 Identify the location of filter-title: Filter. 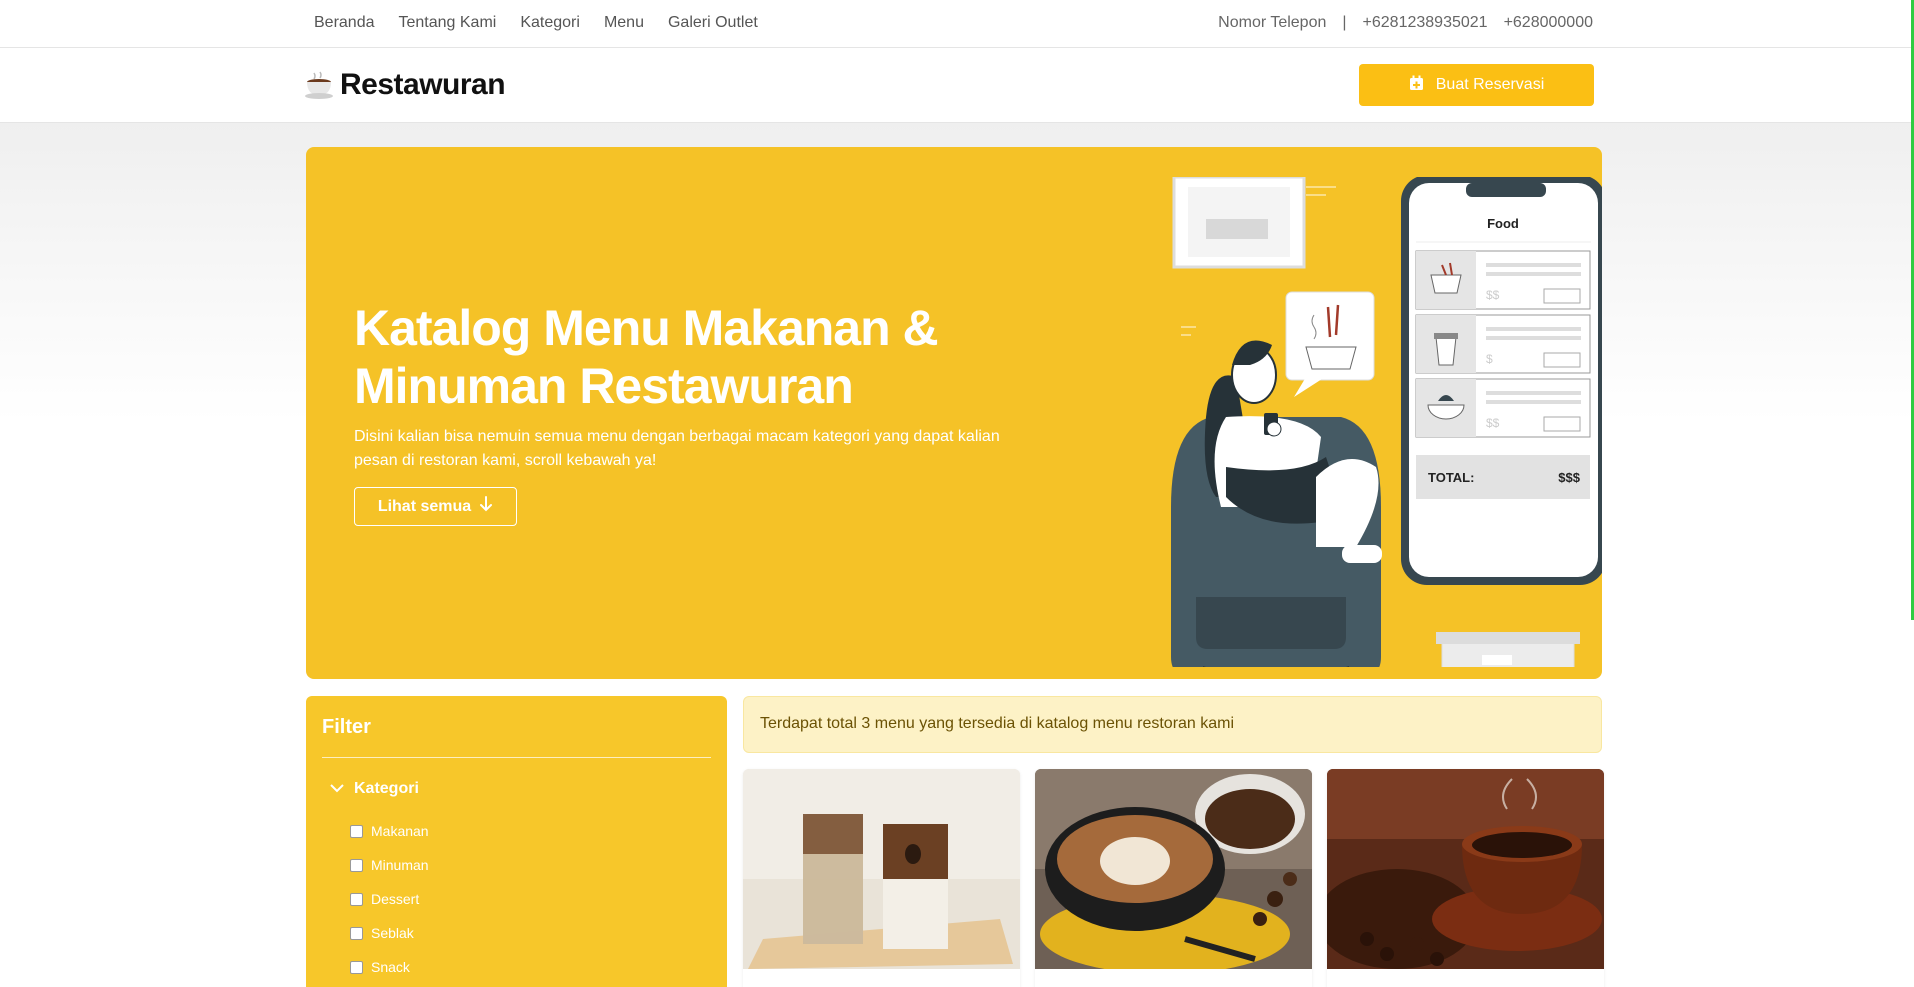
(346, 727).